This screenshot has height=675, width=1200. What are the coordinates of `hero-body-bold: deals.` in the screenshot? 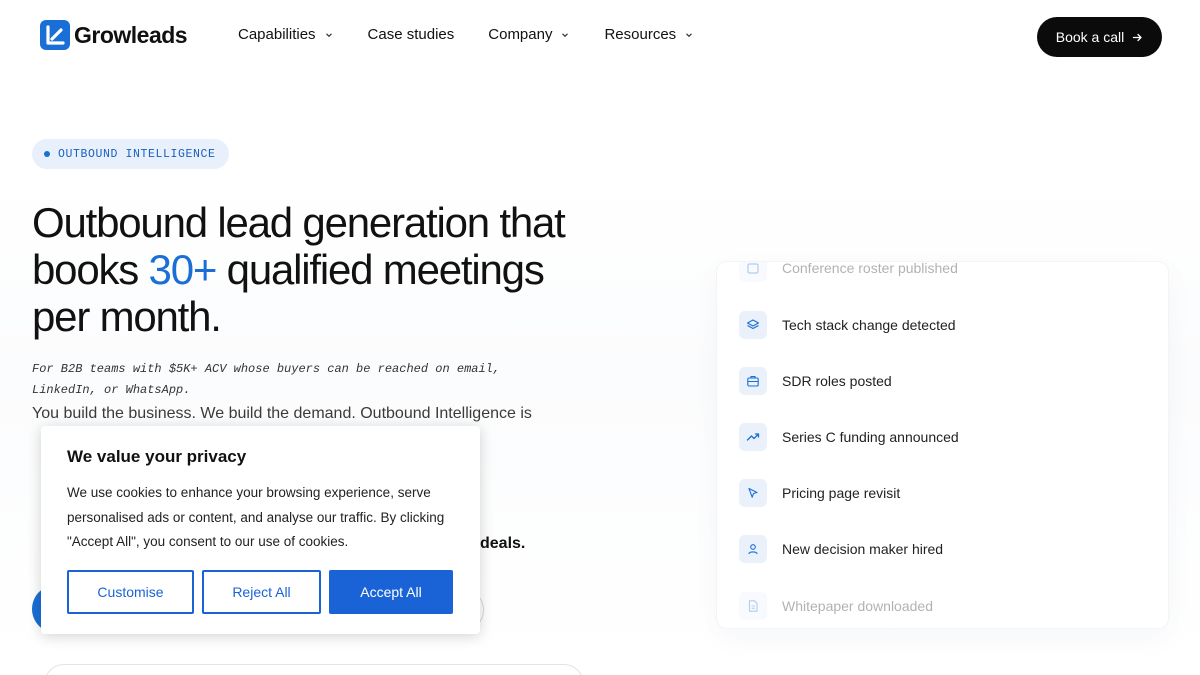 It's located at (502, 544).